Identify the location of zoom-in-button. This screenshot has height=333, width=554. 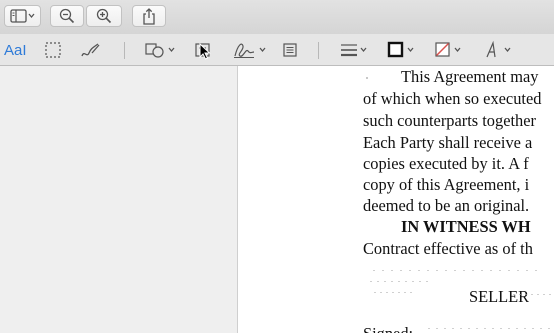
(104, 16).